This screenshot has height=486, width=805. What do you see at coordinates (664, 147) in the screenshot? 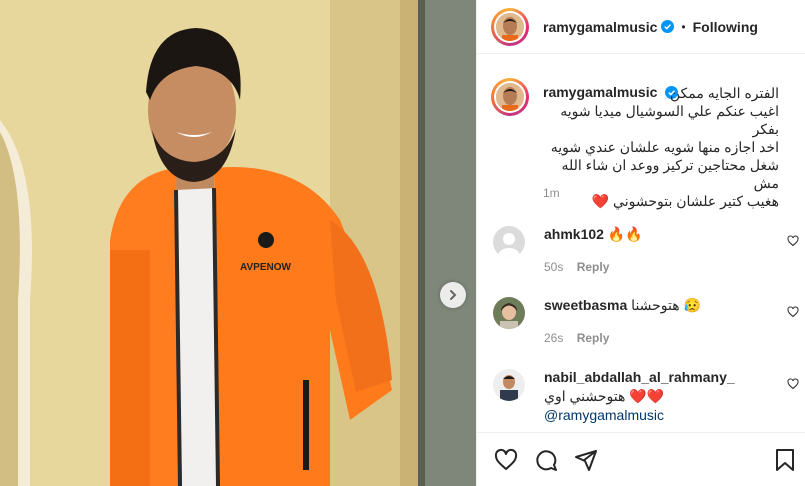
I see `caption-line: اخد اجازه منها شويه علشان عندي شويه` at bounding box center [664, 147].